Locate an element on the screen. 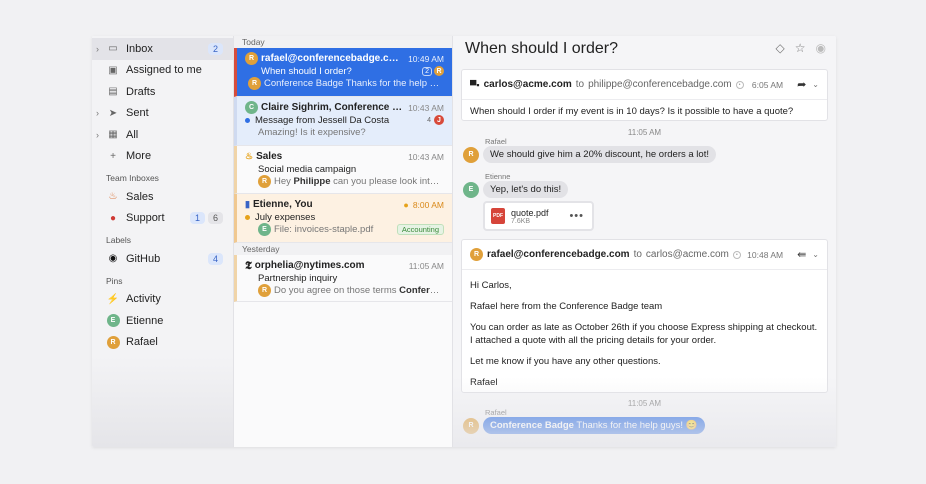  day-heading-today: Today is located at coordinates (343, 42).